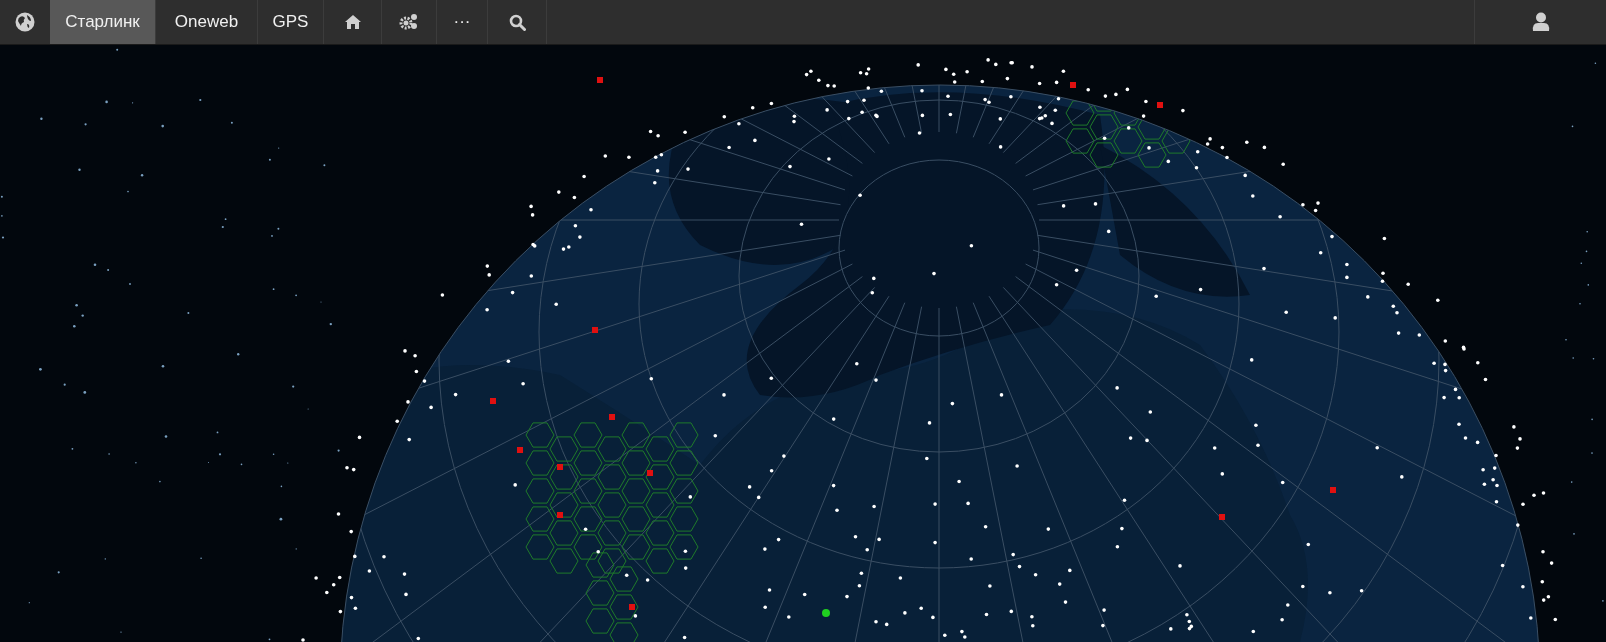  What do you see at coordinates (103, 22) in the screenshot?
I see `nav-tab: Старлинк` at bounding box center [103, 22].